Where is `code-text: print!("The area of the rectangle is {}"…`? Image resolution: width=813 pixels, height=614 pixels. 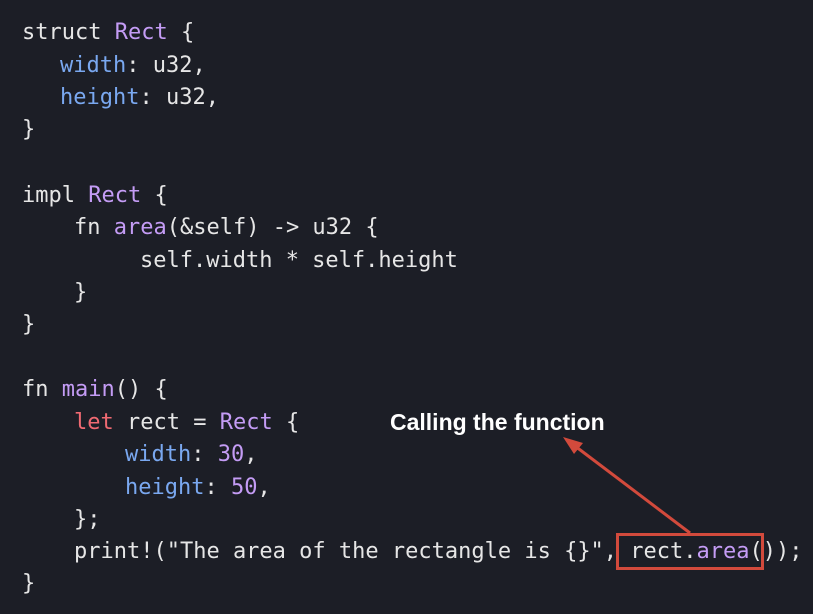 code-text: print!("The area of the rectangle is {}"… is located at coordinates (352, 551).